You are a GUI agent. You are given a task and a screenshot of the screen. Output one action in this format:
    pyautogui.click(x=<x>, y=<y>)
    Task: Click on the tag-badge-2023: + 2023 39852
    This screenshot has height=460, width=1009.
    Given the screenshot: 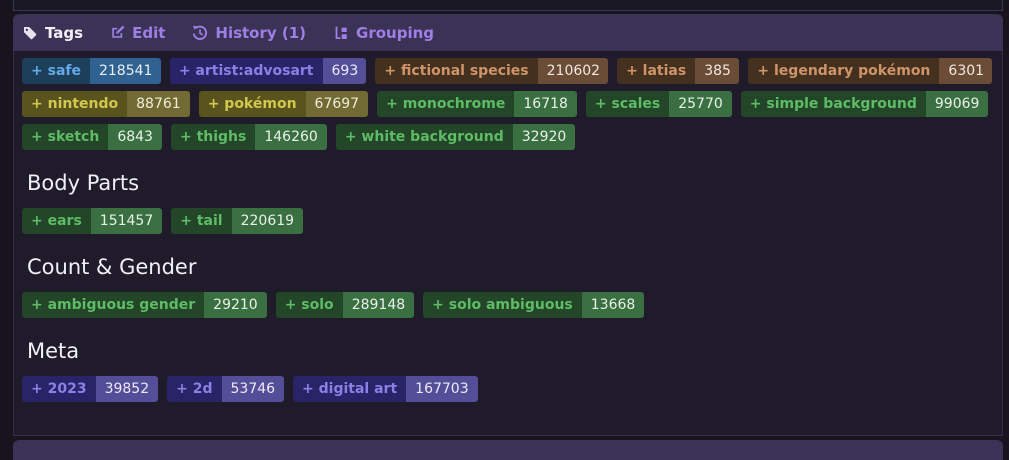 What is the action you would take?
    pyautogui.click(x=90, y=389)
    